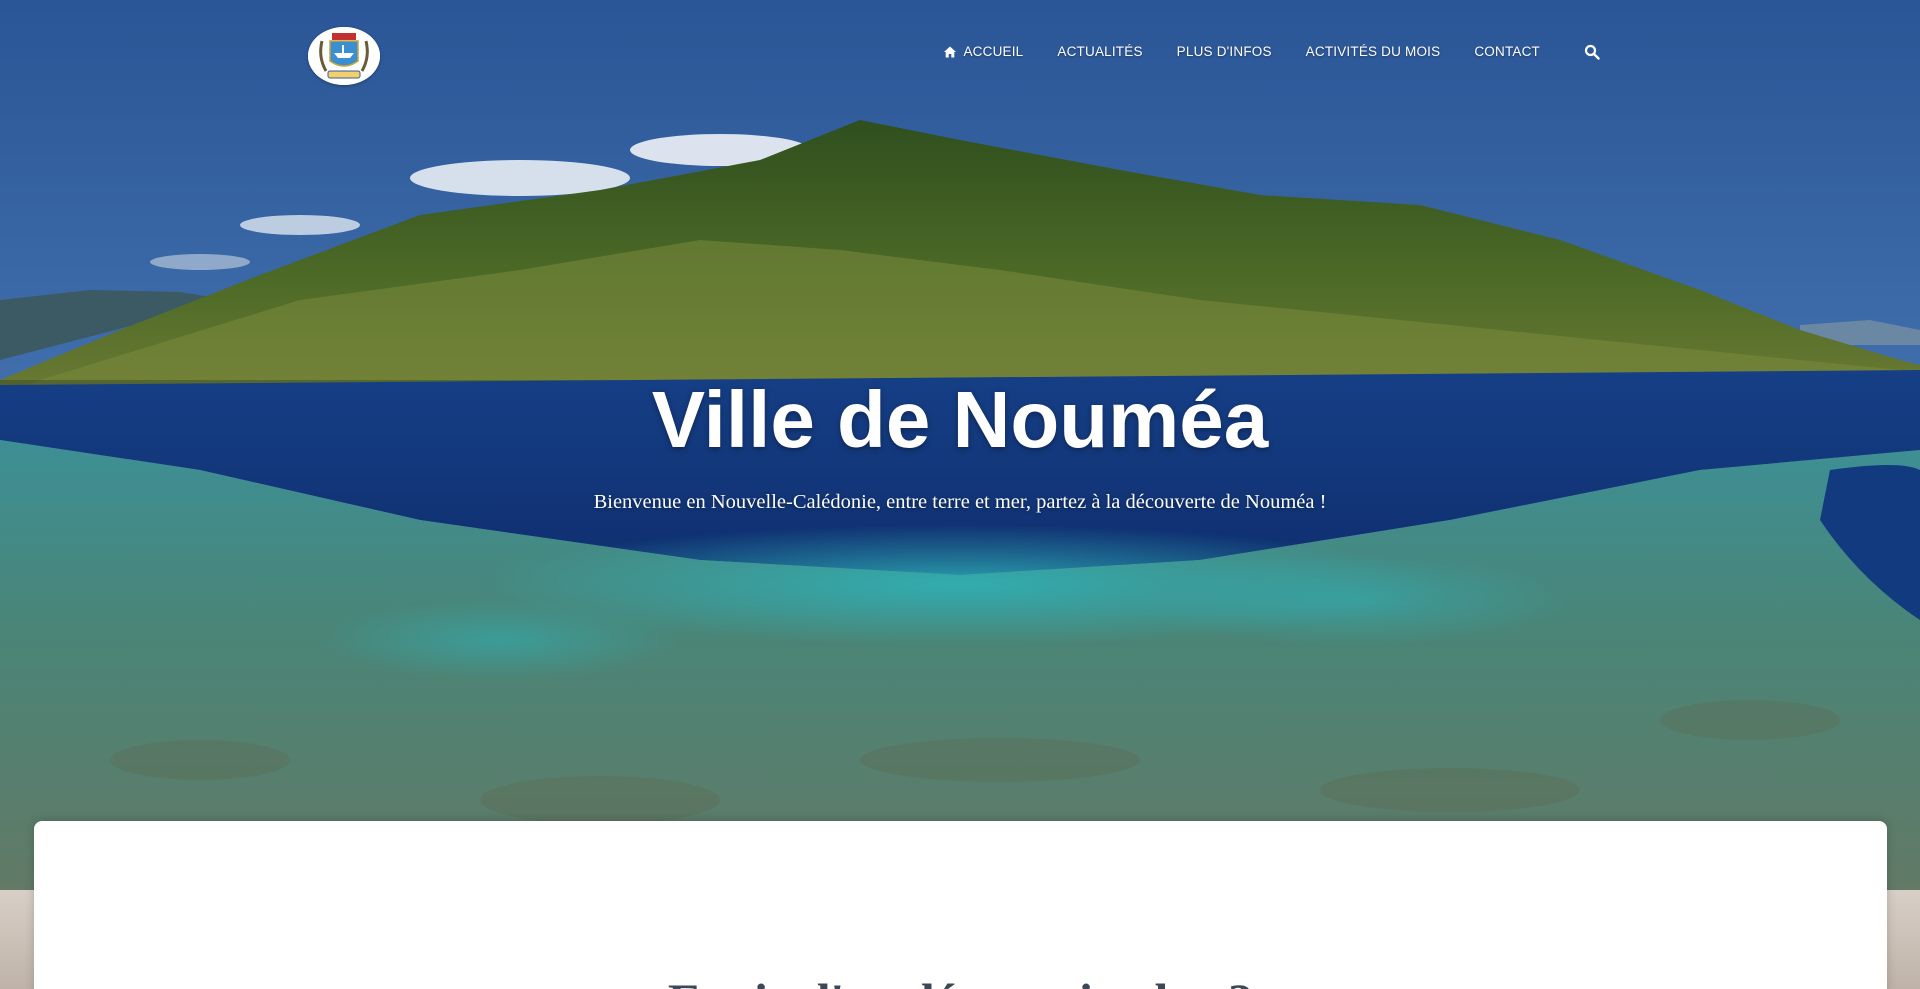 The width and height of the screenshot is (1920, 989). I want to click on nav-item-label: Contact, so click(1507, 51).